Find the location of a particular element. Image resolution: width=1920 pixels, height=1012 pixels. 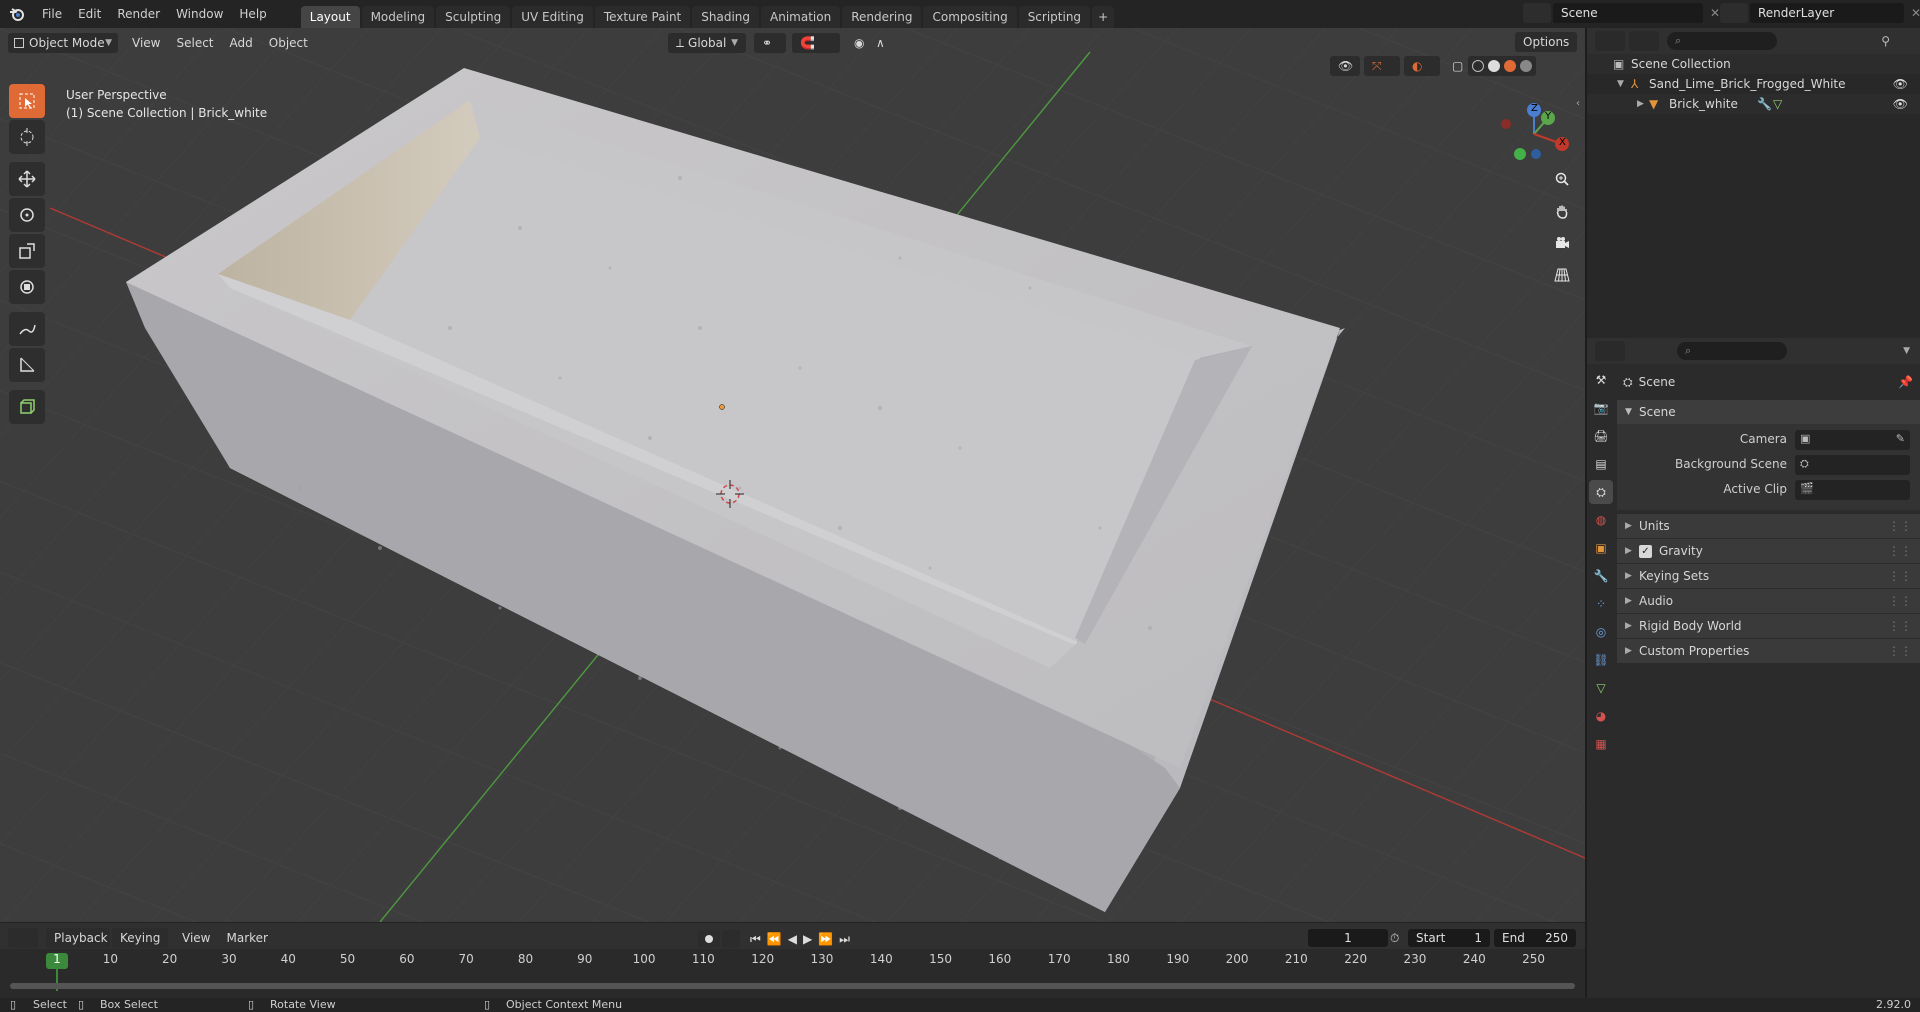

camera-field: ▣ ✎ is located at coordinates (1852, 440).